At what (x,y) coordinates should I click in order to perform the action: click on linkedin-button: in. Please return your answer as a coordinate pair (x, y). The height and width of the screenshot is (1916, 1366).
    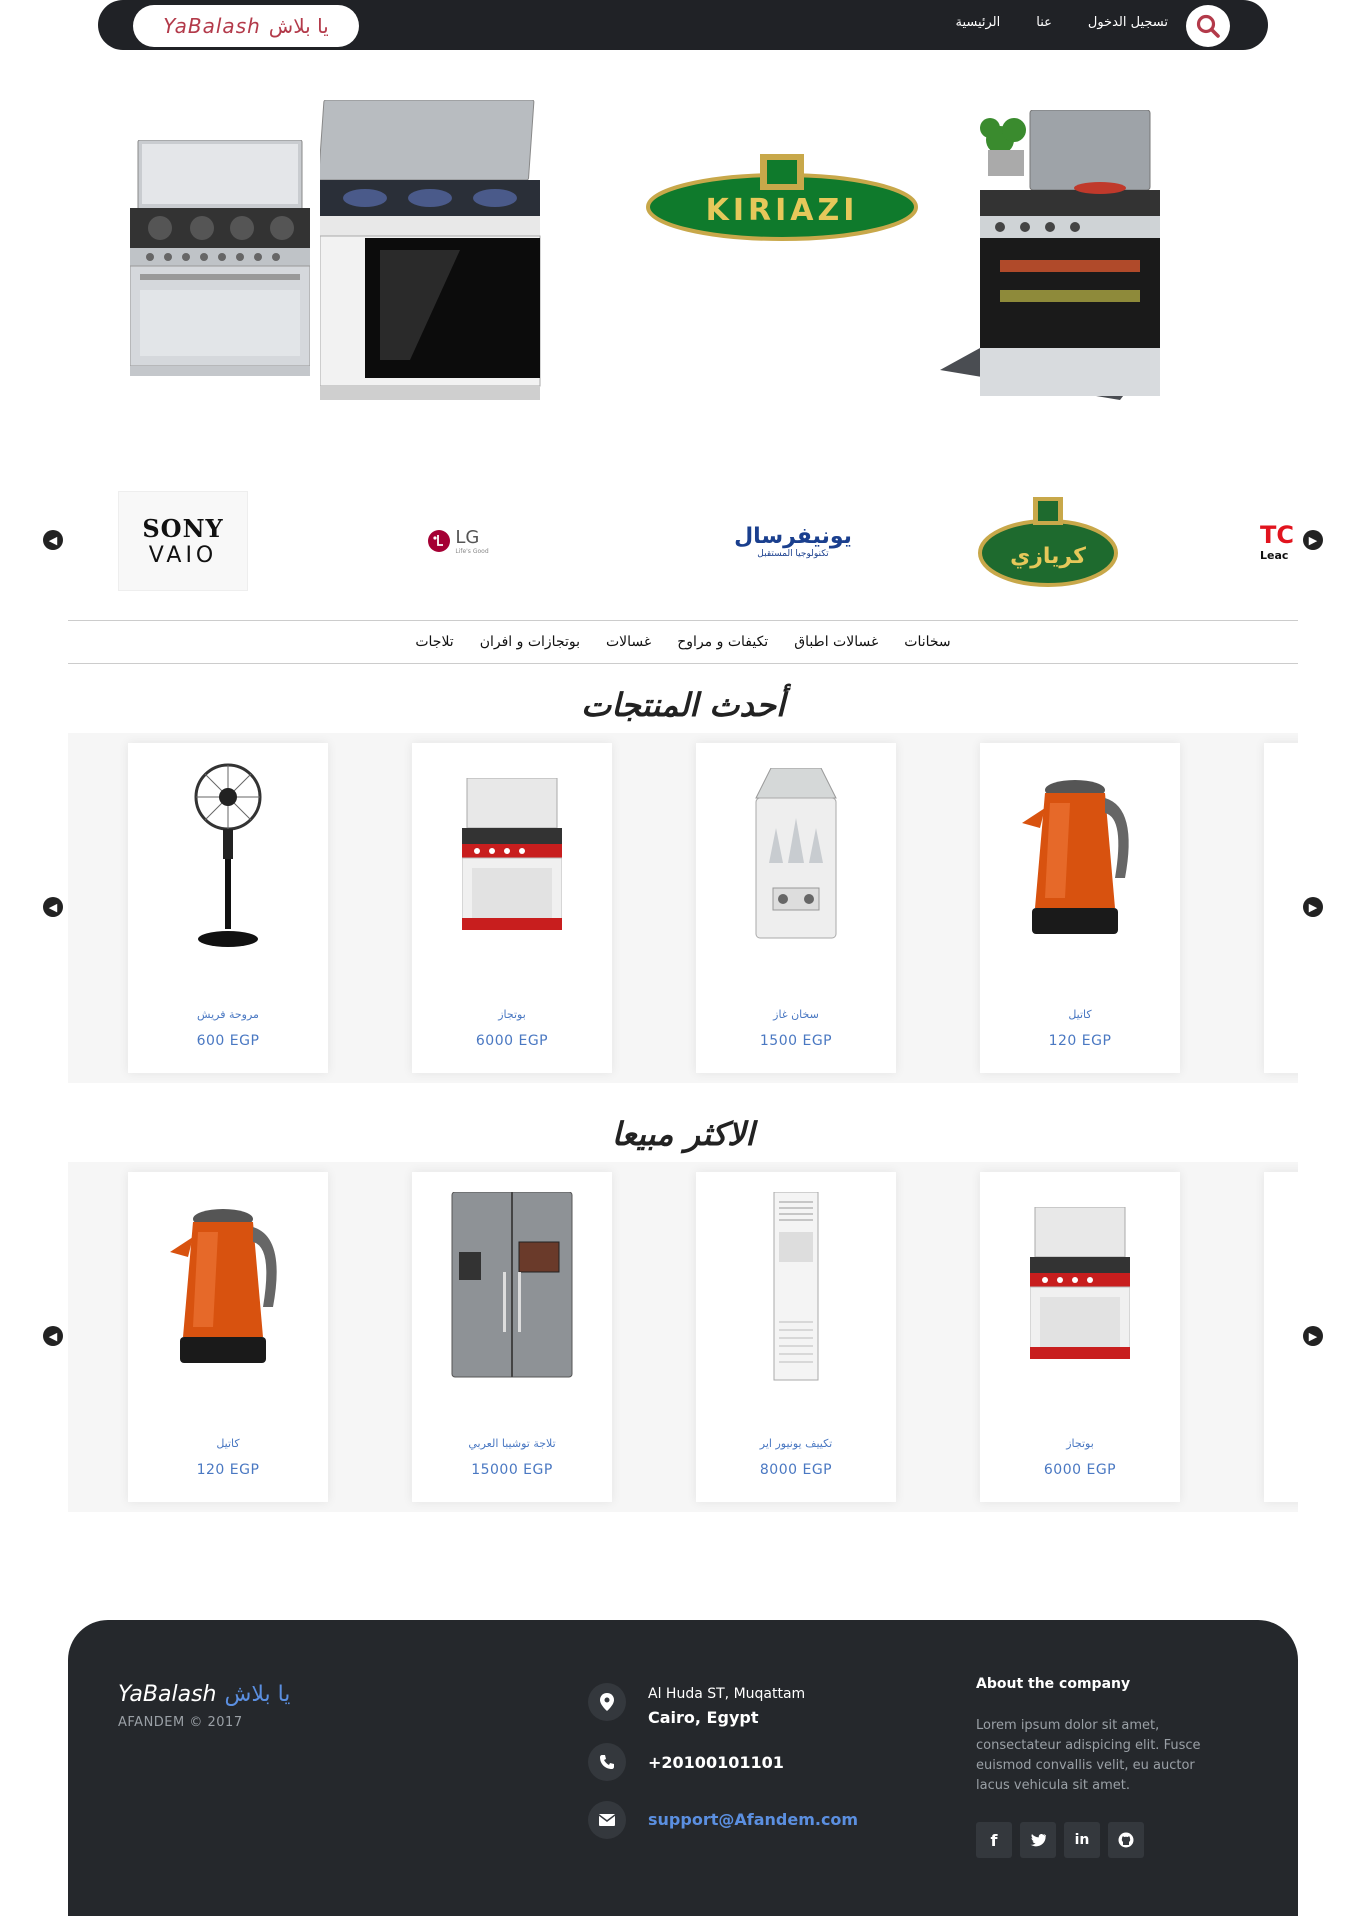
    Looking at the image, I should click on (1082, 1840).